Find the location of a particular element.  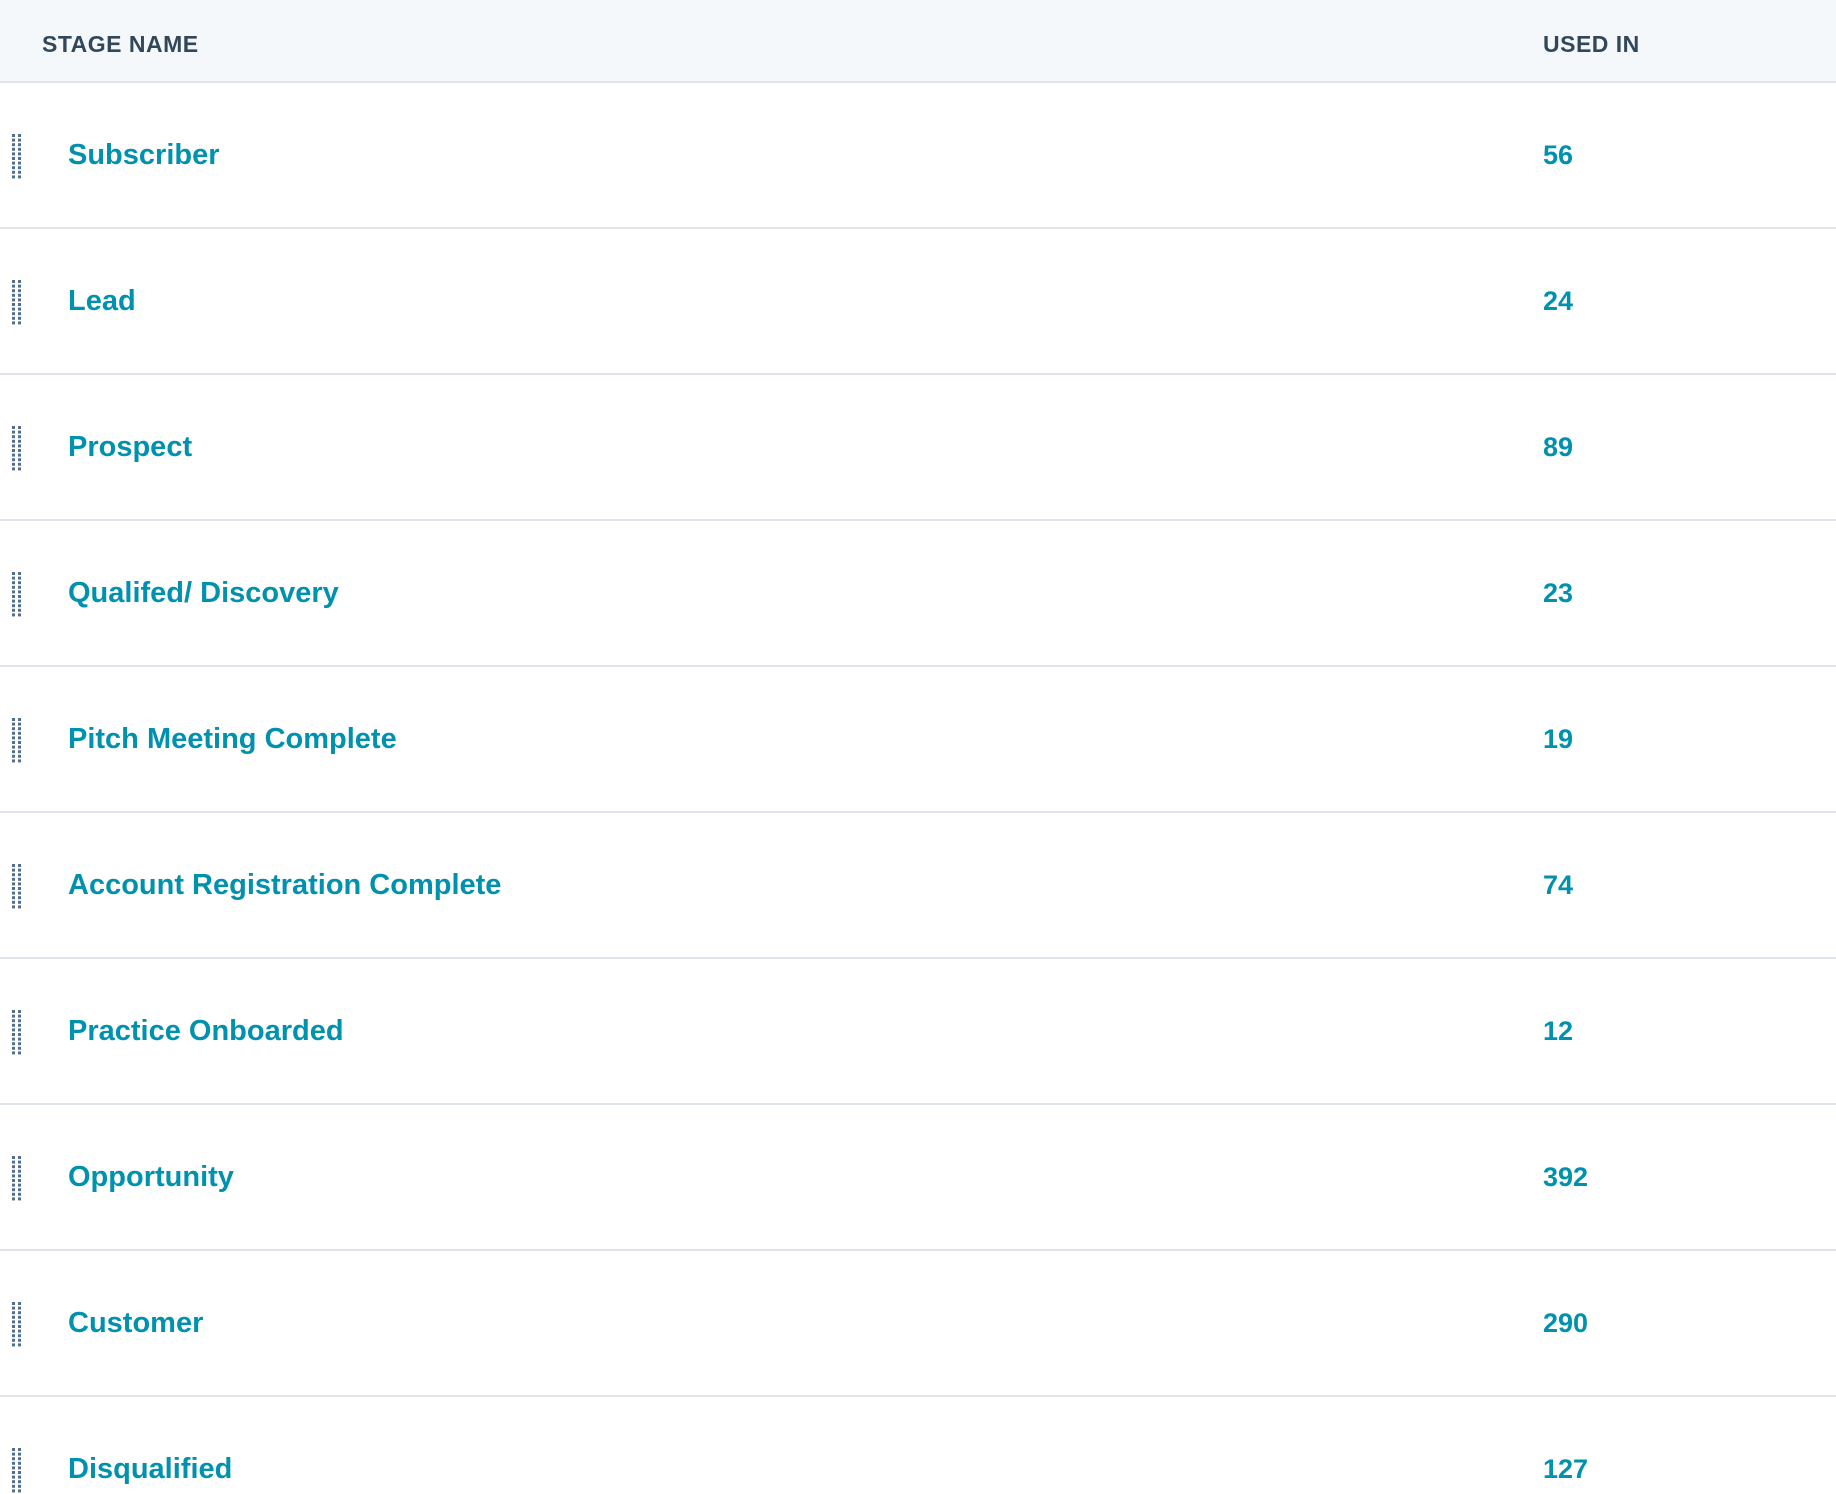

stage-name-link: Qualifed/ Discovery is located at coordinates (203, 593).